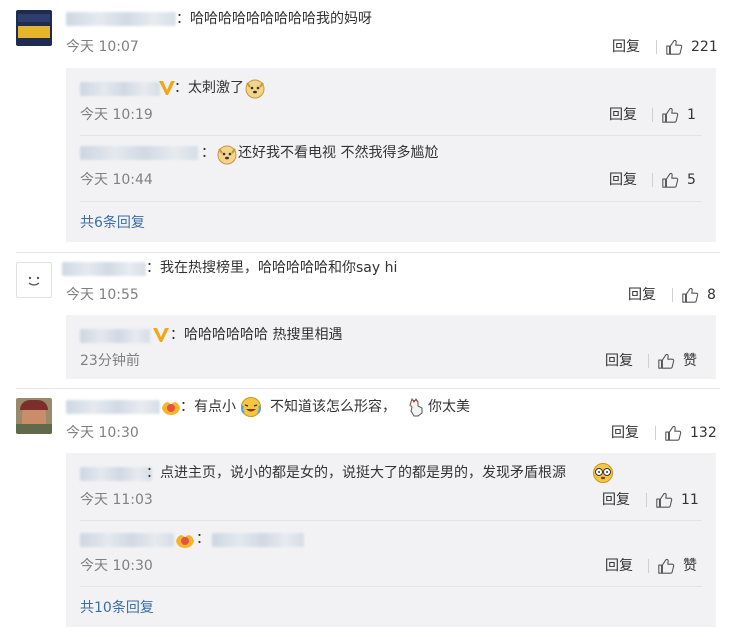 The image size is (736, 637). What do you see at coordinates (416, 407) in the screenshot?
I see `rooster-emoji-icon` at bounding box center [416, 407].